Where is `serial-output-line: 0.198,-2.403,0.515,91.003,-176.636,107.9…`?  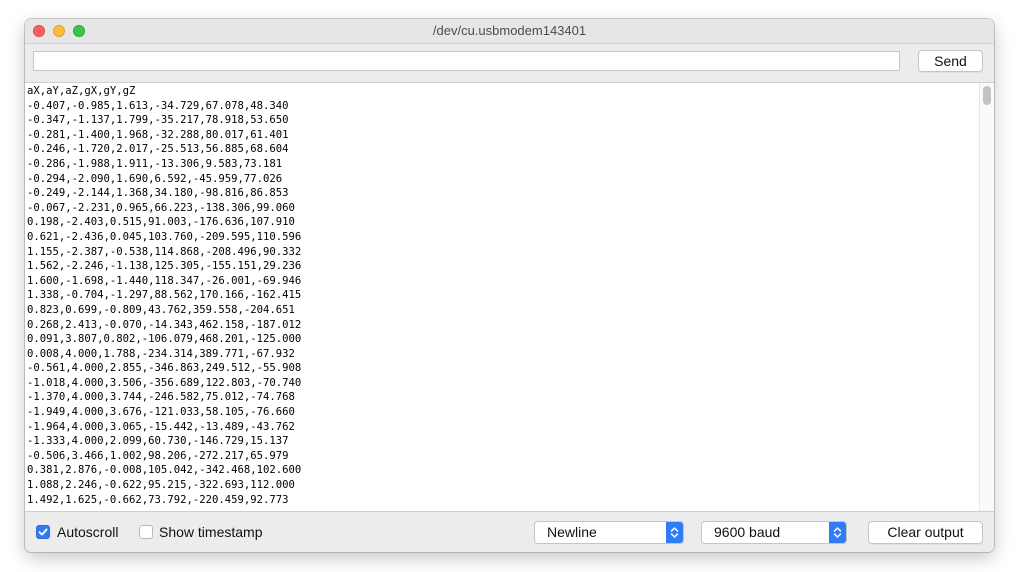 serial-output-line: 0.198,-2.403,0.515,91.003,-176.636,107.9… is located at coordinates (161, 222).